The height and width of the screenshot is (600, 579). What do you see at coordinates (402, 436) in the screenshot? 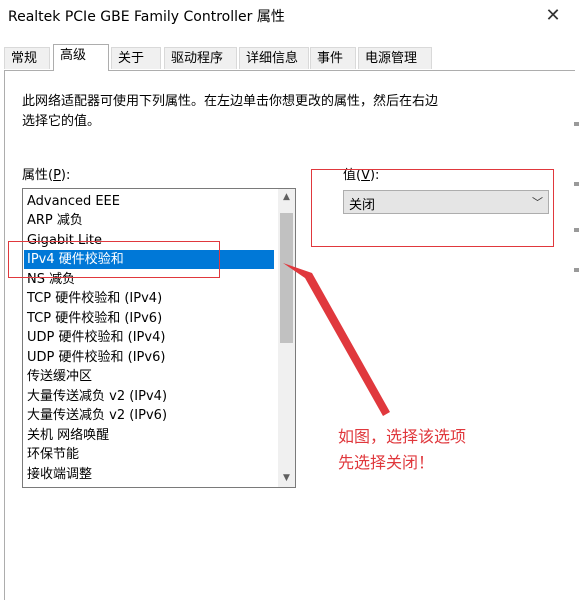
I see `annotation-line: 如图，选择该选项` at bounding box center [402, 436].